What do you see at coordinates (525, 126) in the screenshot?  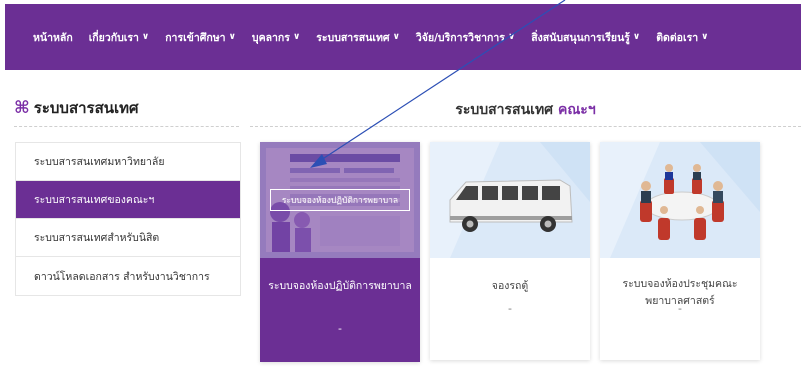 I see `main-divider` at bounding box center [525, 126].